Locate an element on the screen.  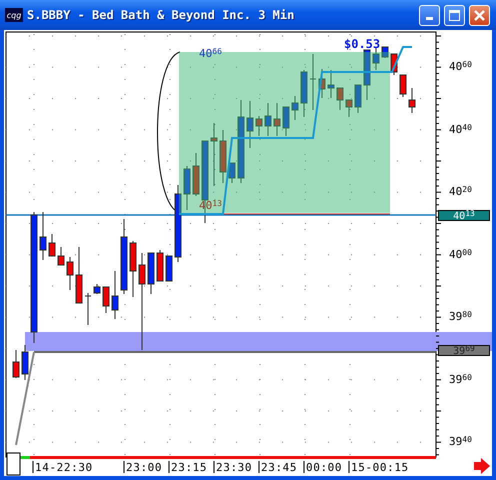
time-label: 23:45 is located at coordinates (278, 467).